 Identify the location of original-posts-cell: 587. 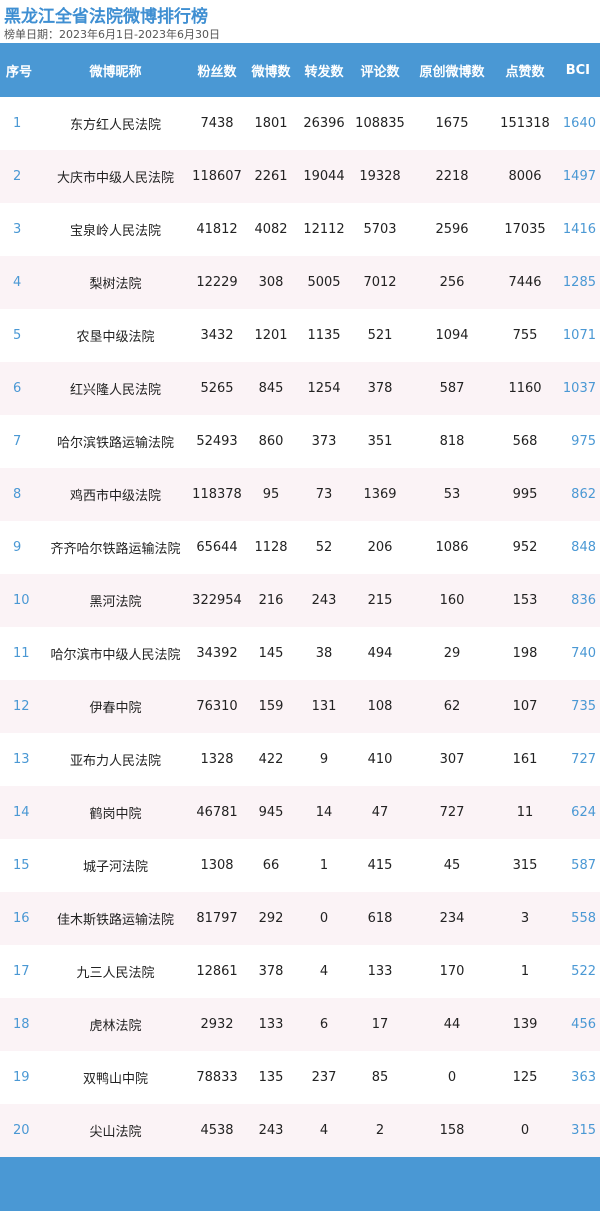
(452, 388).